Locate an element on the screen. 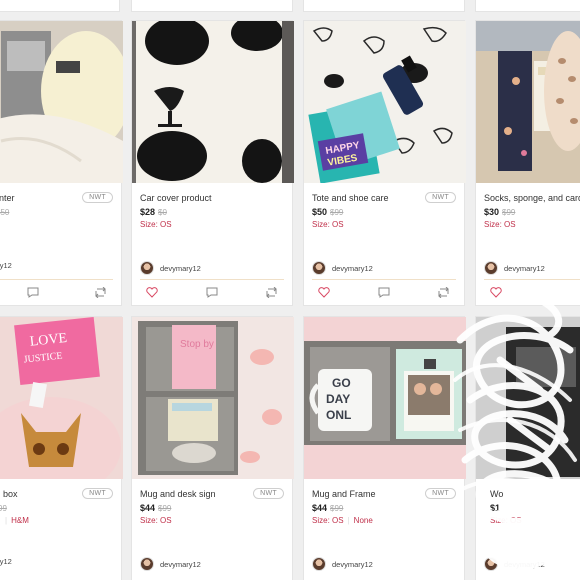 This screenshot has width=580, height=580. image-text-mug-2: DAY is located at coordinates (338, 399).